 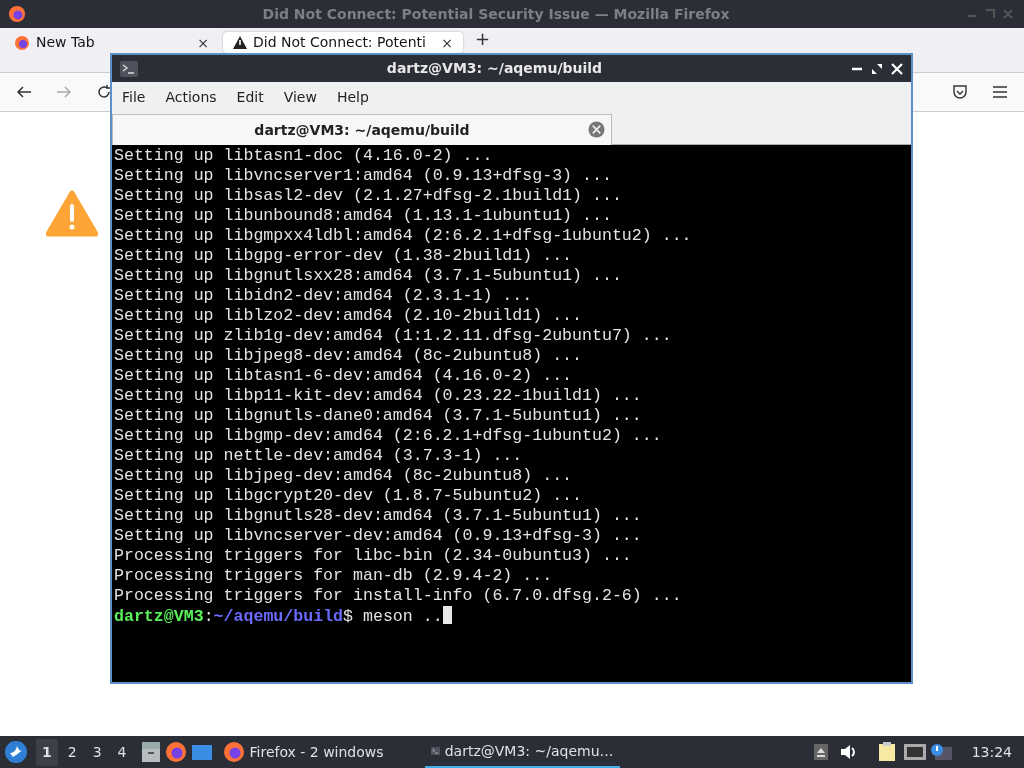 What do you see at coordinates (352, 97) in the screenshot?
I see `menu-item: Help` at bounding box center [352, 97].